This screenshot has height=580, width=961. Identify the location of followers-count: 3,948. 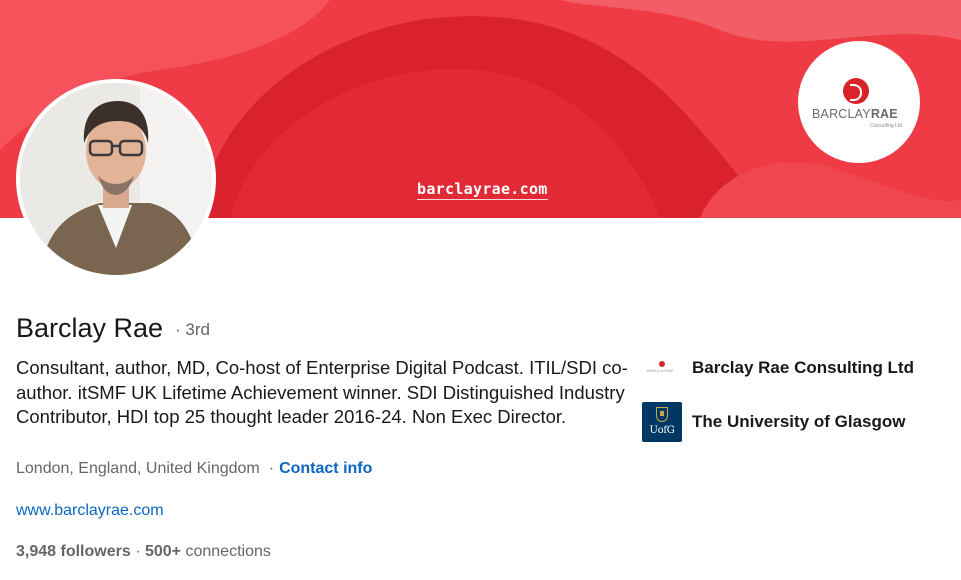
(36, 551).